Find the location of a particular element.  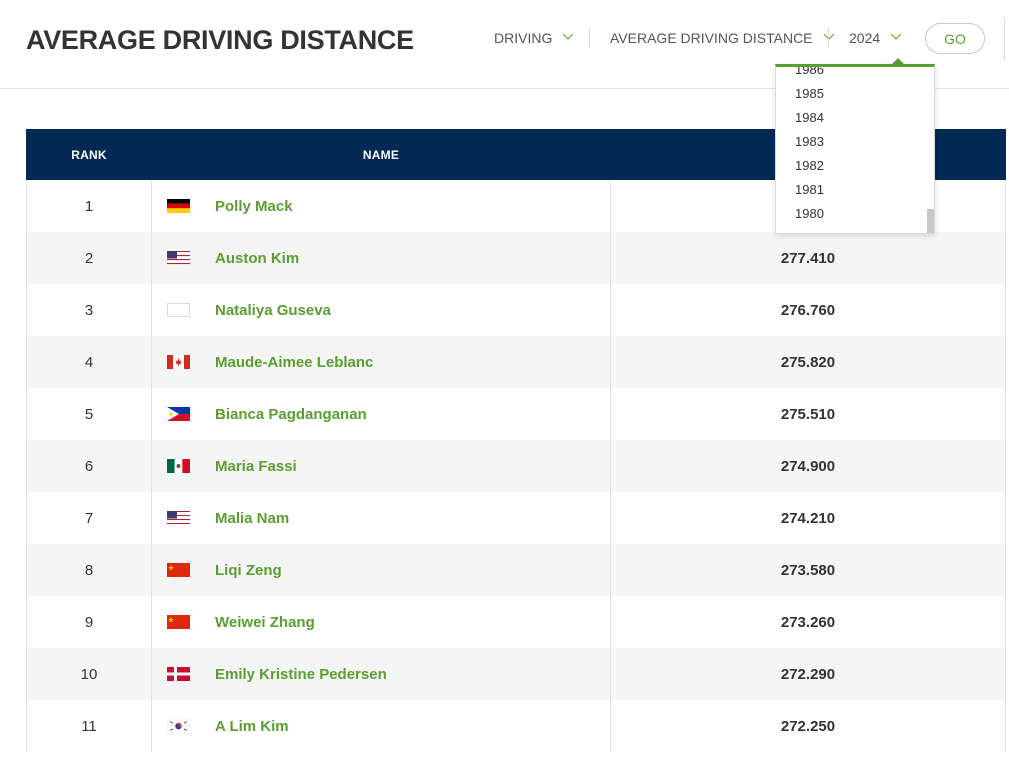

player-name-link: Malia Nam is located at coordinates (252, 518).